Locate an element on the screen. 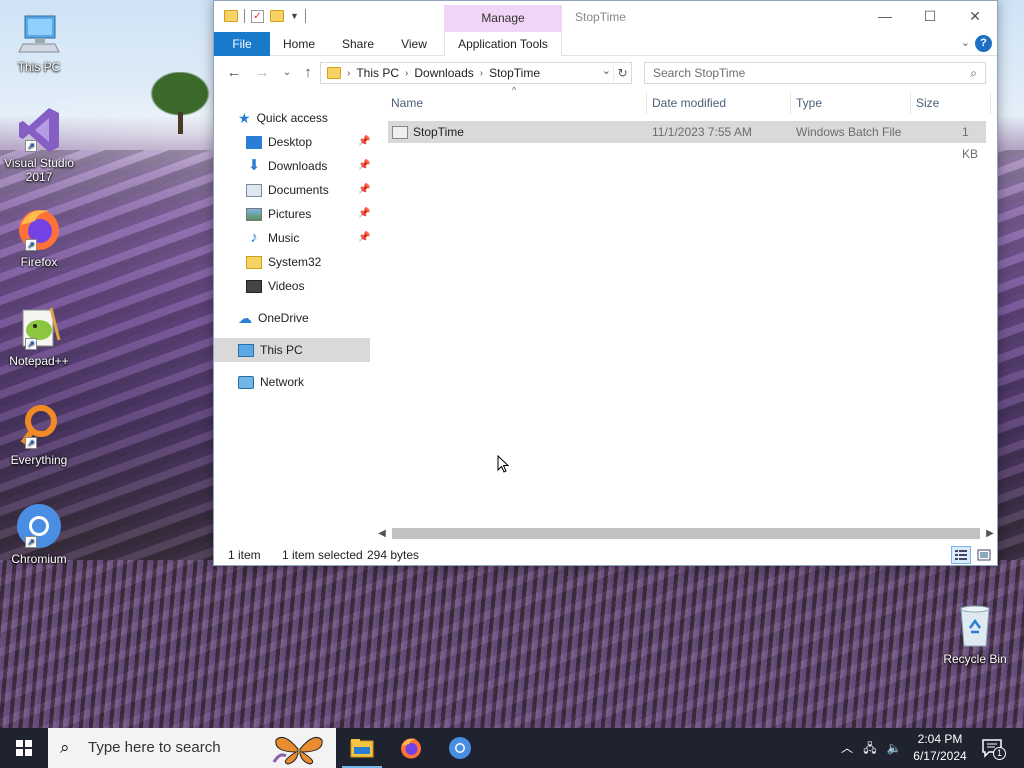 This screenshot has width=1024, height=768. taskbar-file-explorer is located at coordinates (362, 748).